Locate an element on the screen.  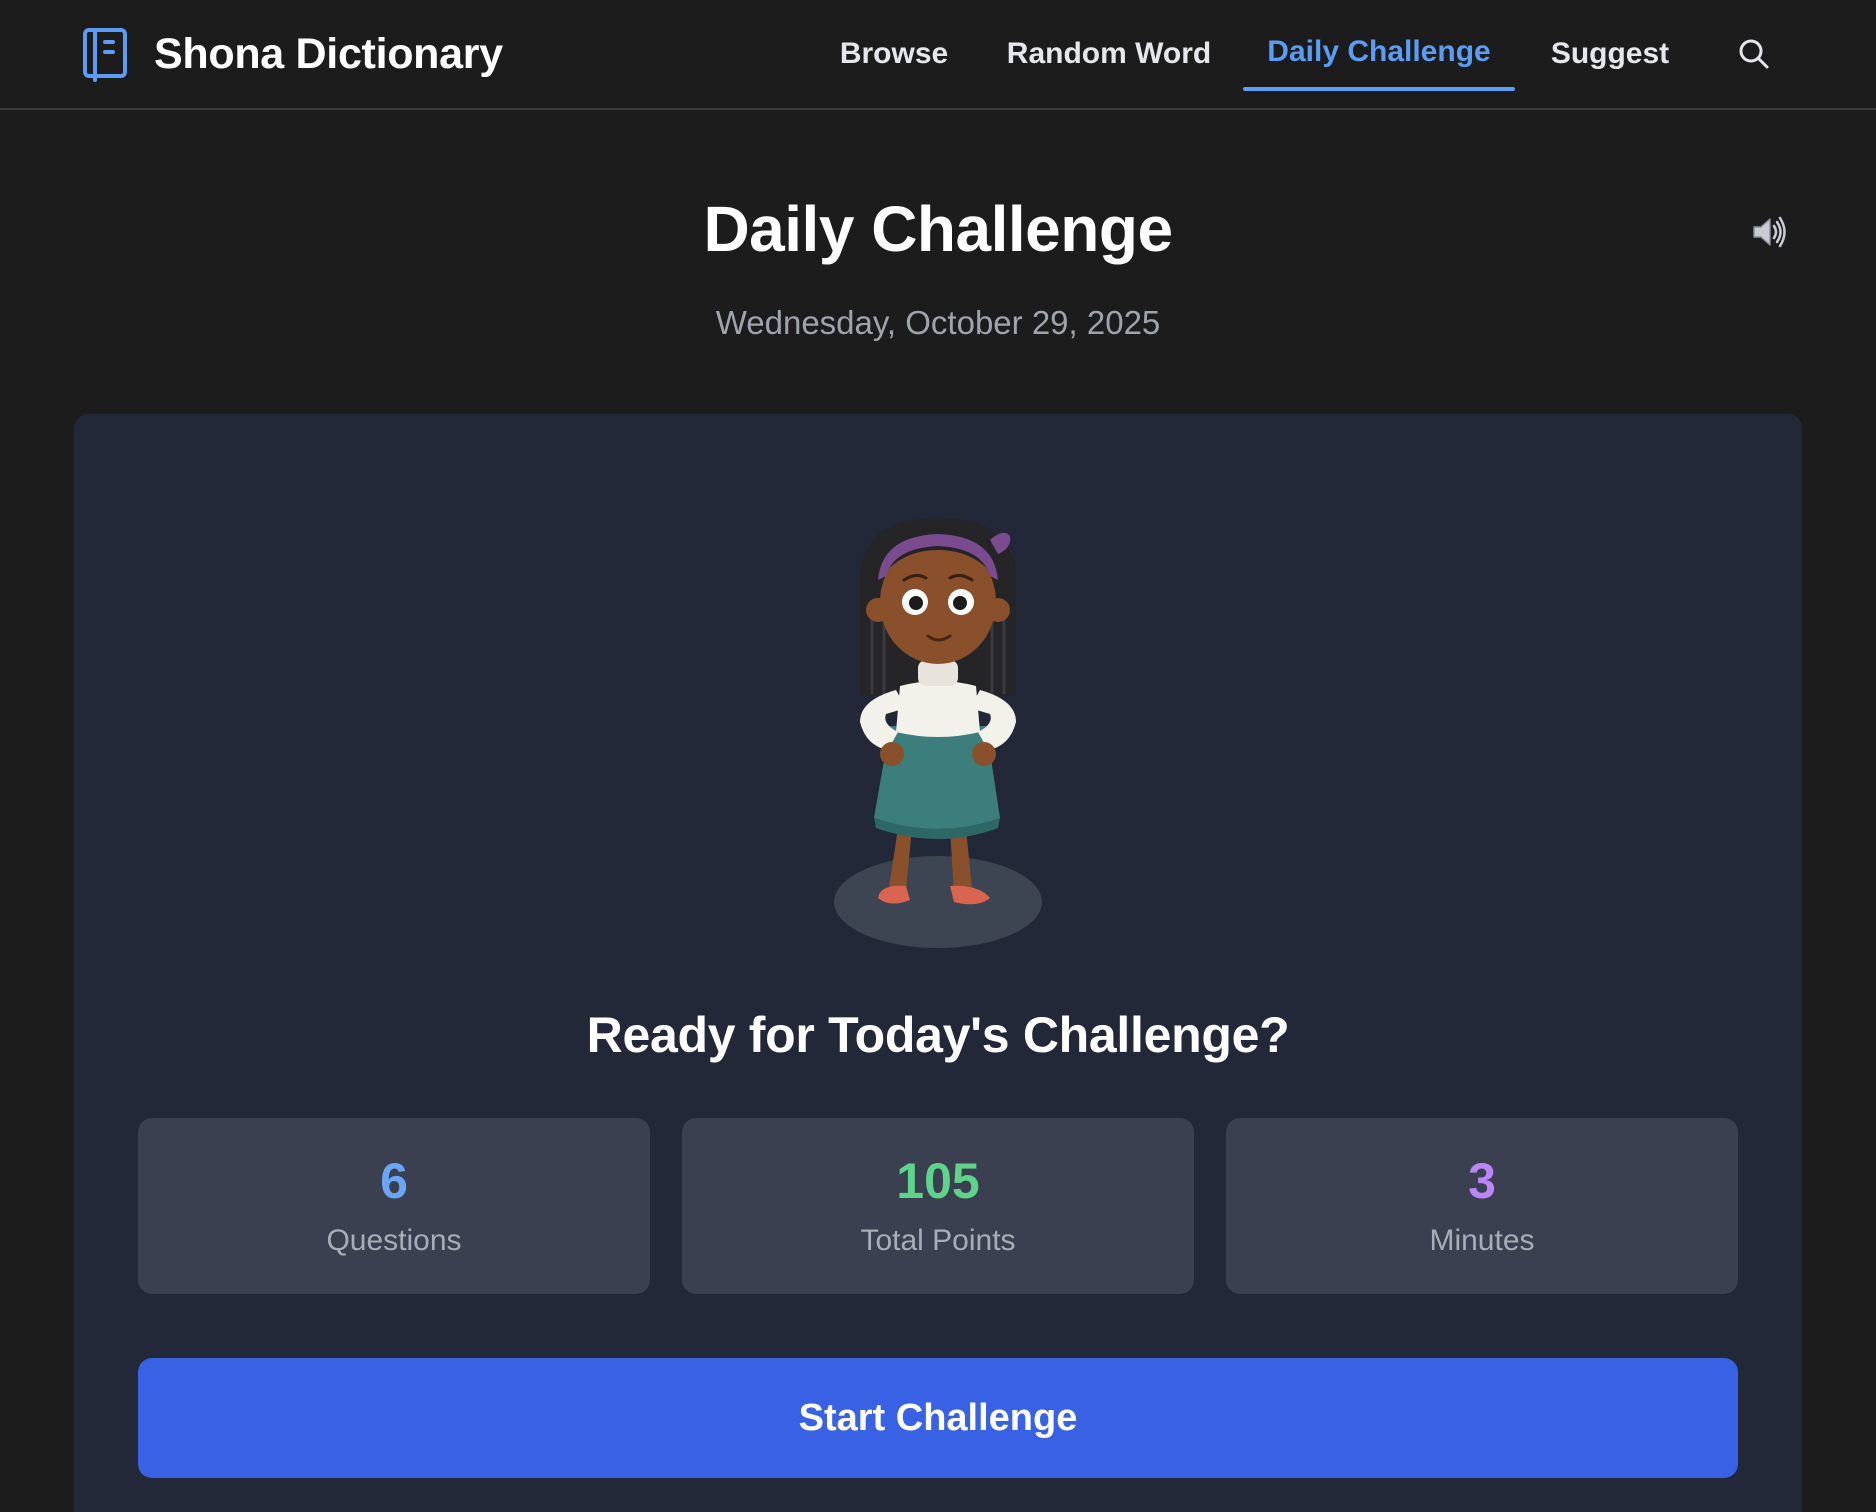
stat-points-value: 105 is located at coordinates (938, 1181).